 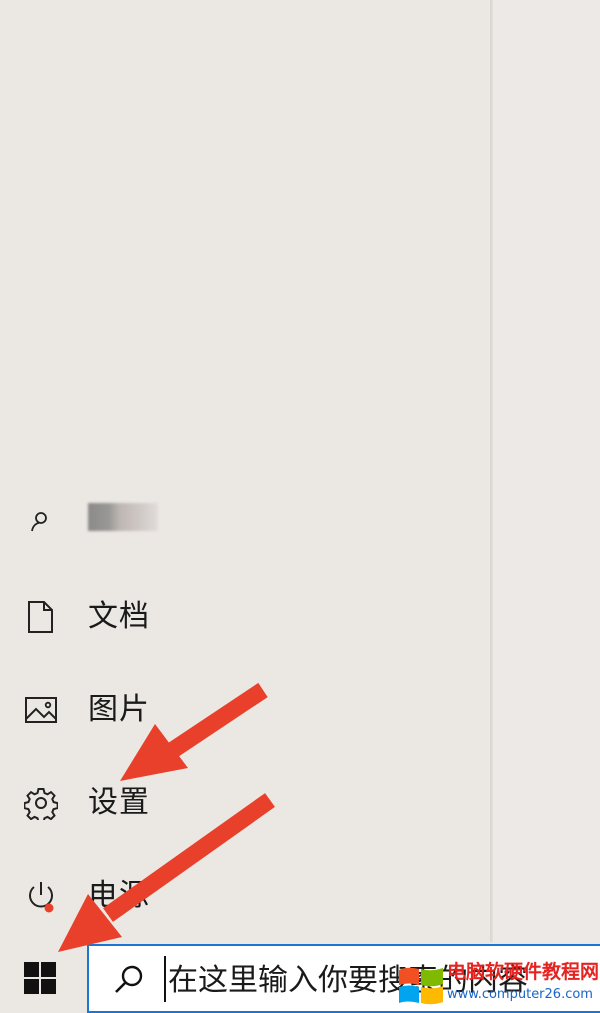 I want to click on menu-item-label: 设置, so click(x=119, y=802).